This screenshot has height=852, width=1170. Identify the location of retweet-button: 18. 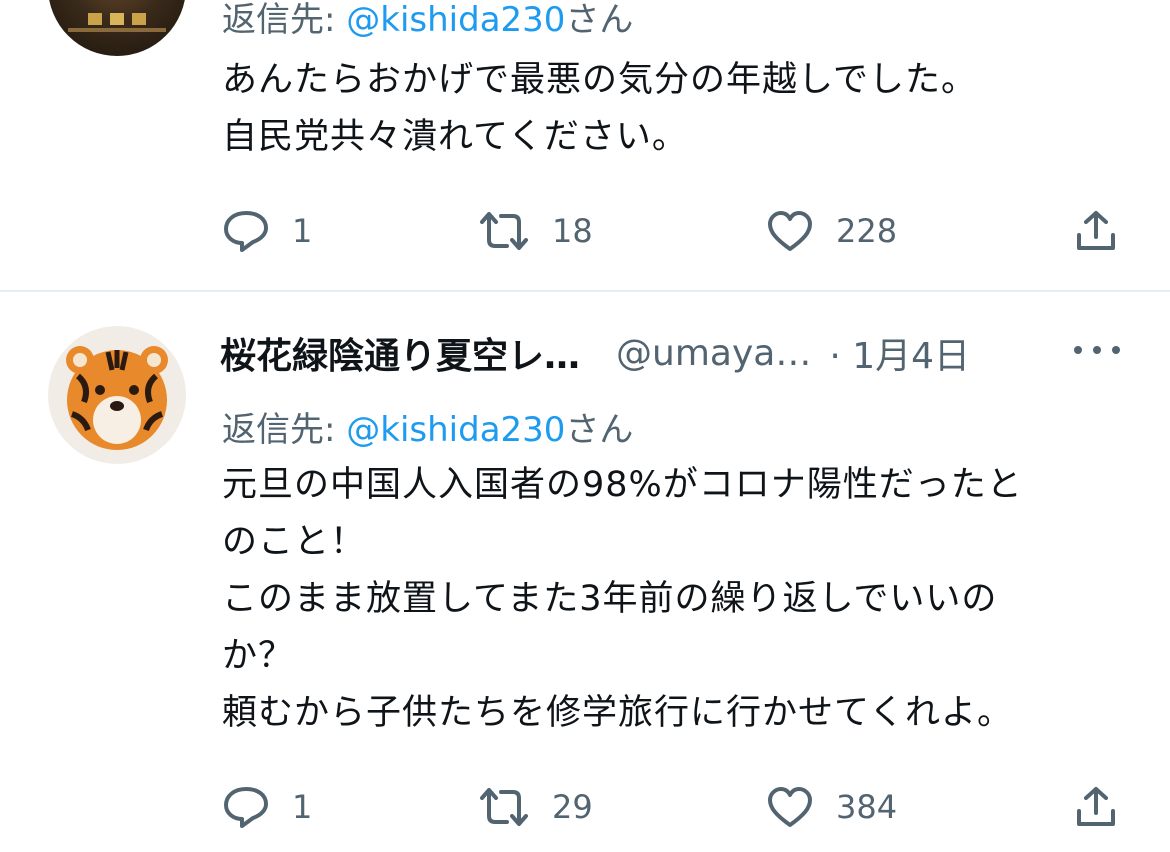
(535, 231).